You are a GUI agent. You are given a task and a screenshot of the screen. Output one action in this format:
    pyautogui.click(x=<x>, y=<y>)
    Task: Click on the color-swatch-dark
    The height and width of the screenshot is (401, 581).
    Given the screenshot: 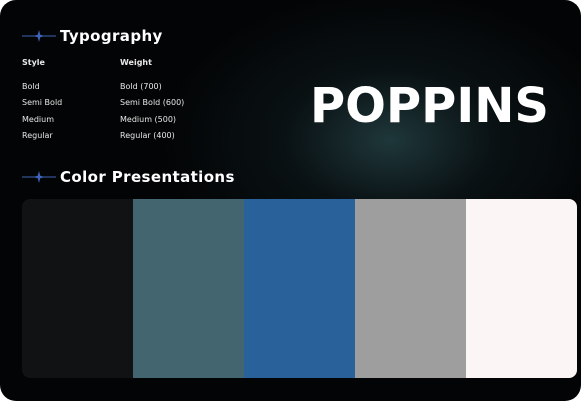 What is the action you would take?
    pyautogui.click(x=77, y=288)
    